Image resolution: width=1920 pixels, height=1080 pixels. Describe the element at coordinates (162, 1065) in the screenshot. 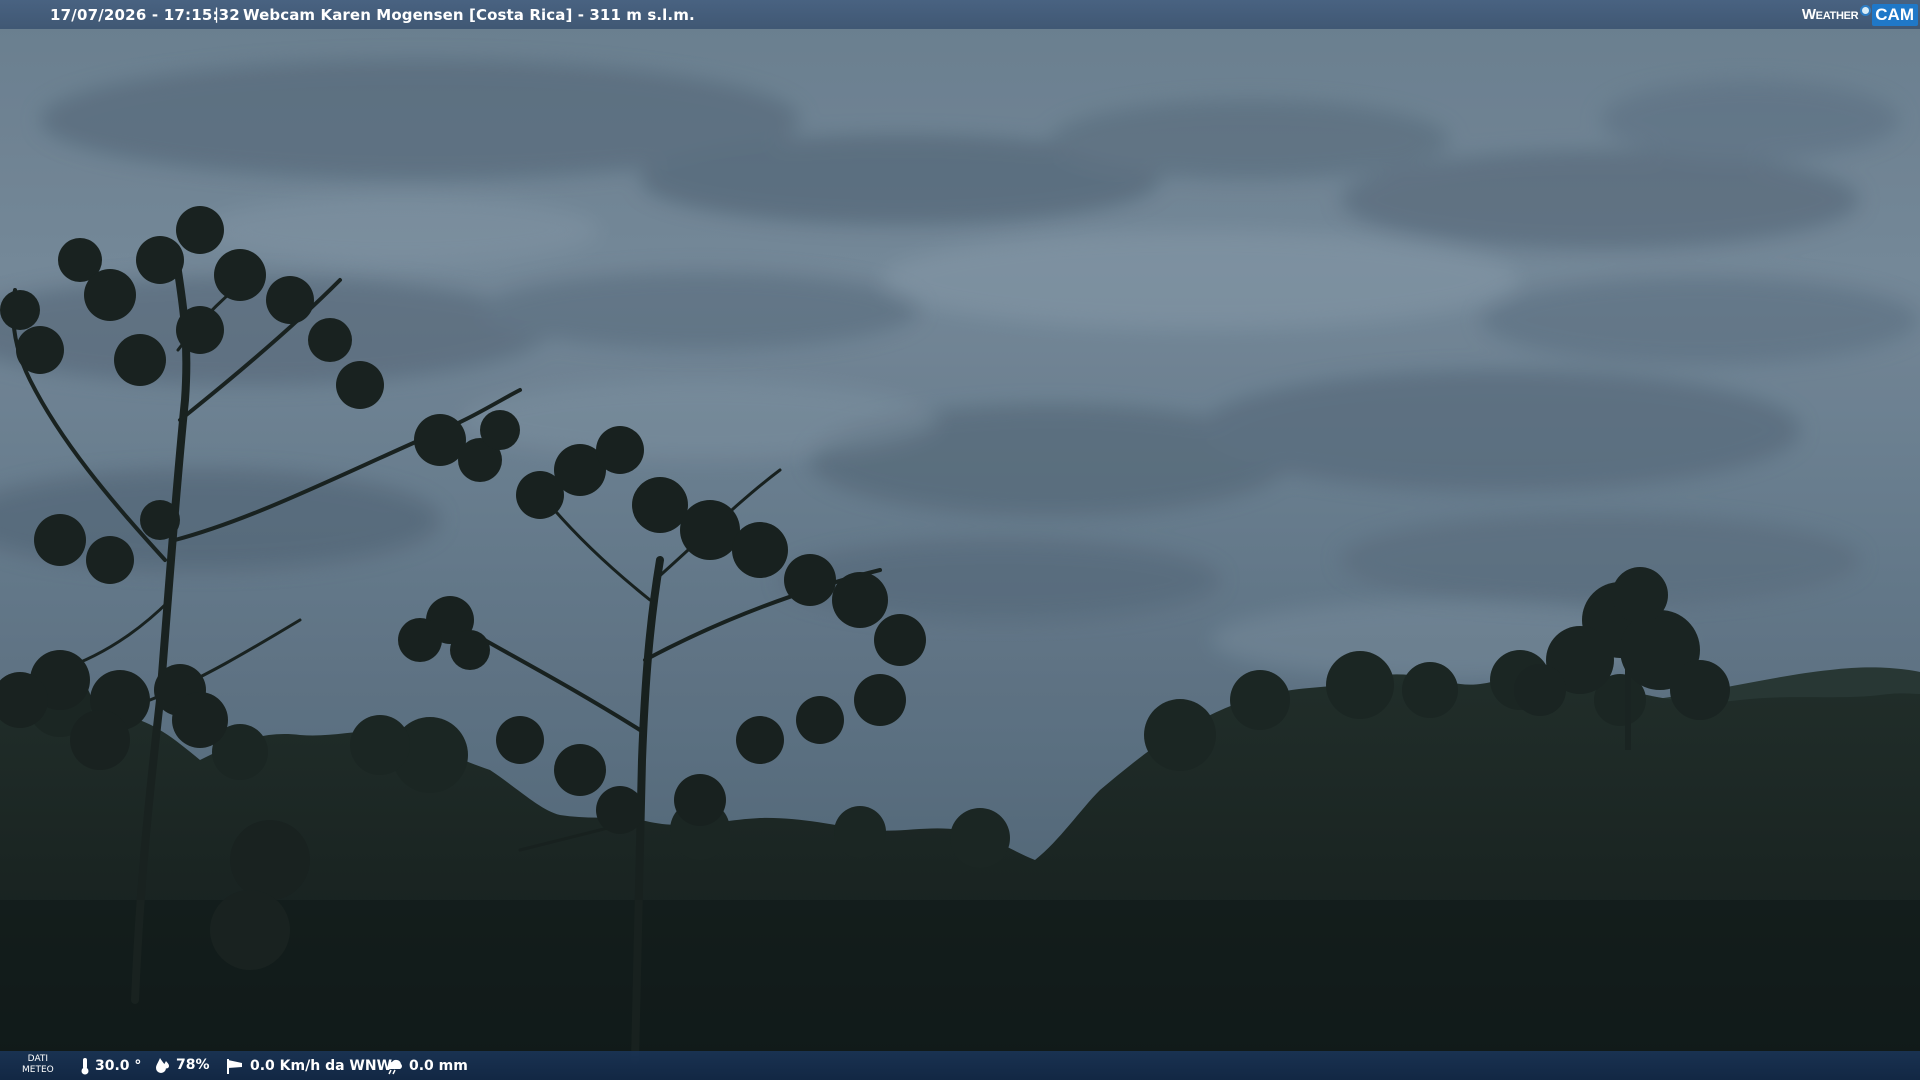

I see `humidity-drop-icon` at that location.